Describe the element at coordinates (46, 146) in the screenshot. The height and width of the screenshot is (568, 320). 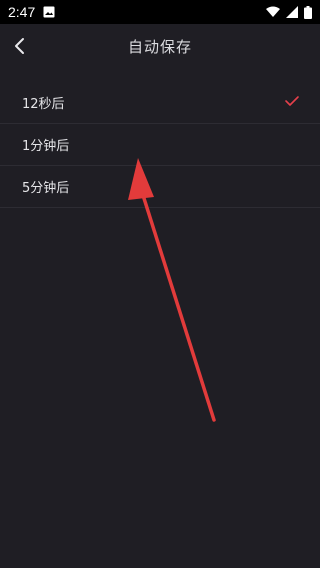
I see `option-label: 1分钟后` at that location.